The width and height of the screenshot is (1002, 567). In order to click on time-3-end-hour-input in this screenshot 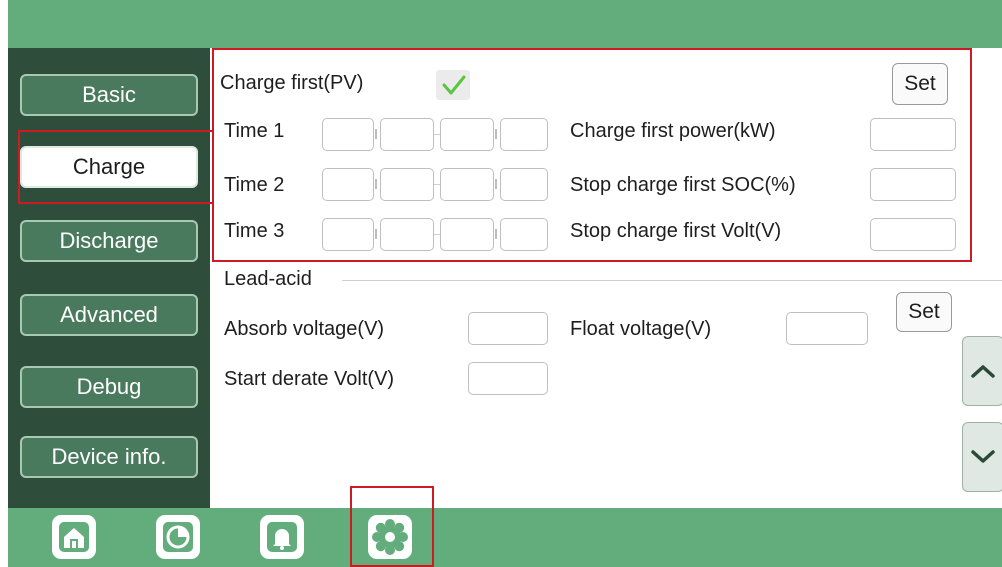, I will do `click(467, 234)`.